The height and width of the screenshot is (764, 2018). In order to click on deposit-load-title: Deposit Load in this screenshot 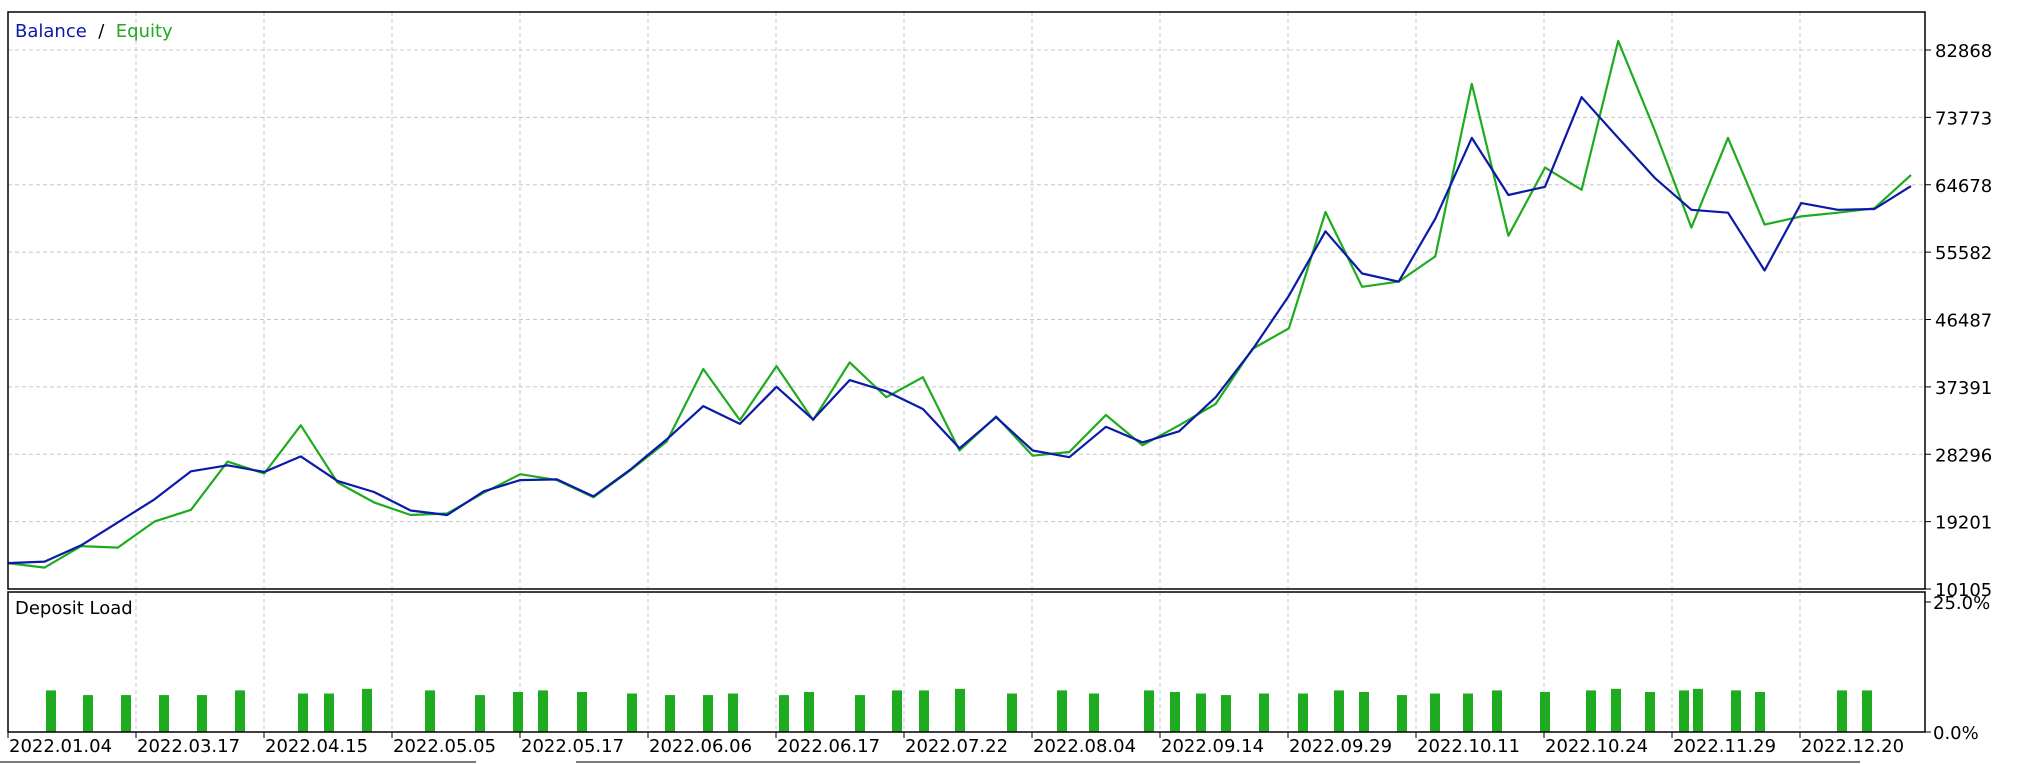, I will do `click(74, 608)`.